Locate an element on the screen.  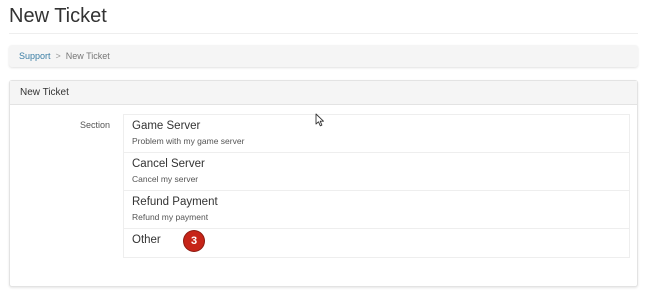
option-title: Cancel Server is located at coordinates (168, 164).